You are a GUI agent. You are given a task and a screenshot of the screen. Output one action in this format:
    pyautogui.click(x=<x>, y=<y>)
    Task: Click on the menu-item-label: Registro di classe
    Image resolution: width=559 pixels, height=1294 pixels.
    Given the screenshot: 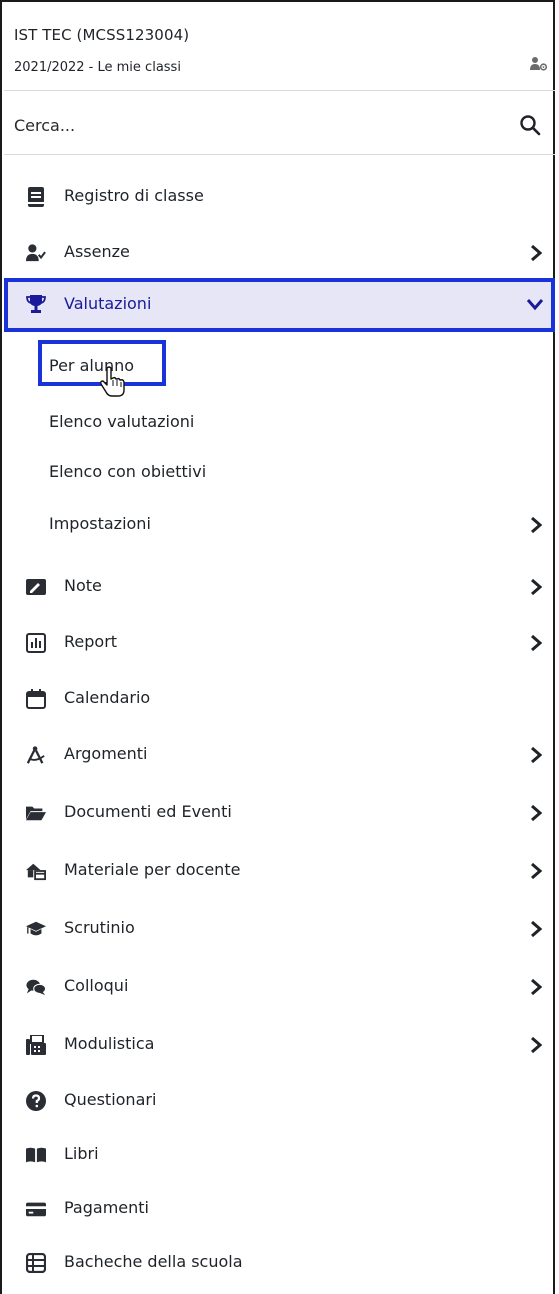 What is the action you would take?
    pyautogui.click(x=134, y=195)
    